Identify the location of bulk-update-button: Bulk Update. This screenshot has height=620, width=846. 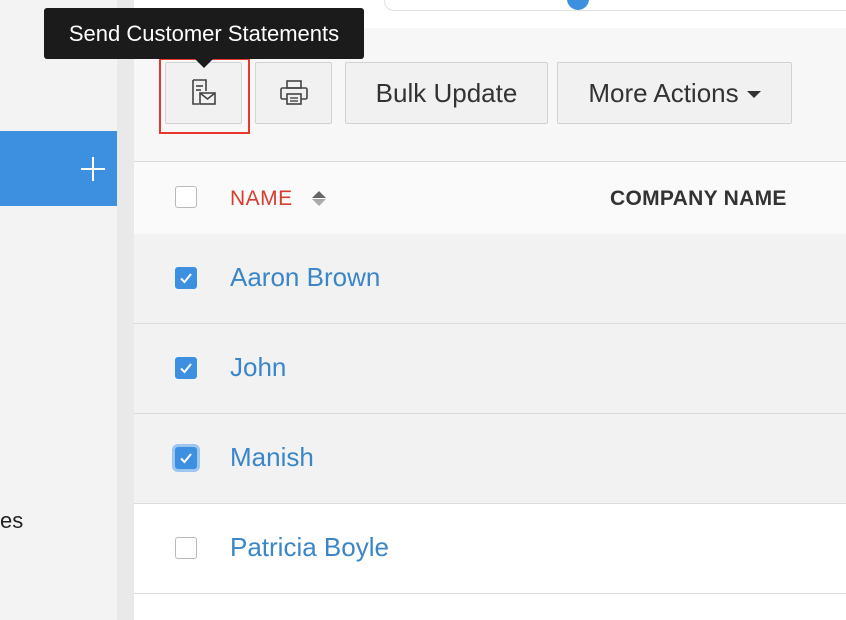
(446, 93).